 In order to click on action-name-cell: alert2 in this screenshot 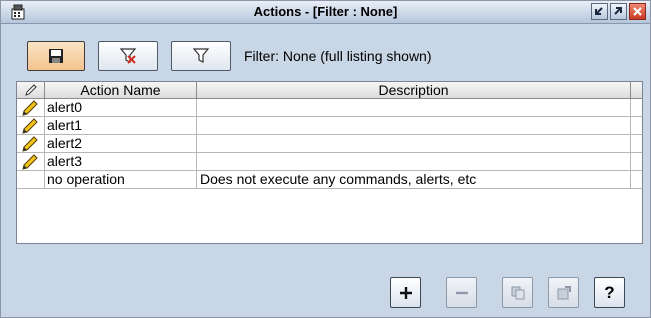, I will do `click(121, 143)`.